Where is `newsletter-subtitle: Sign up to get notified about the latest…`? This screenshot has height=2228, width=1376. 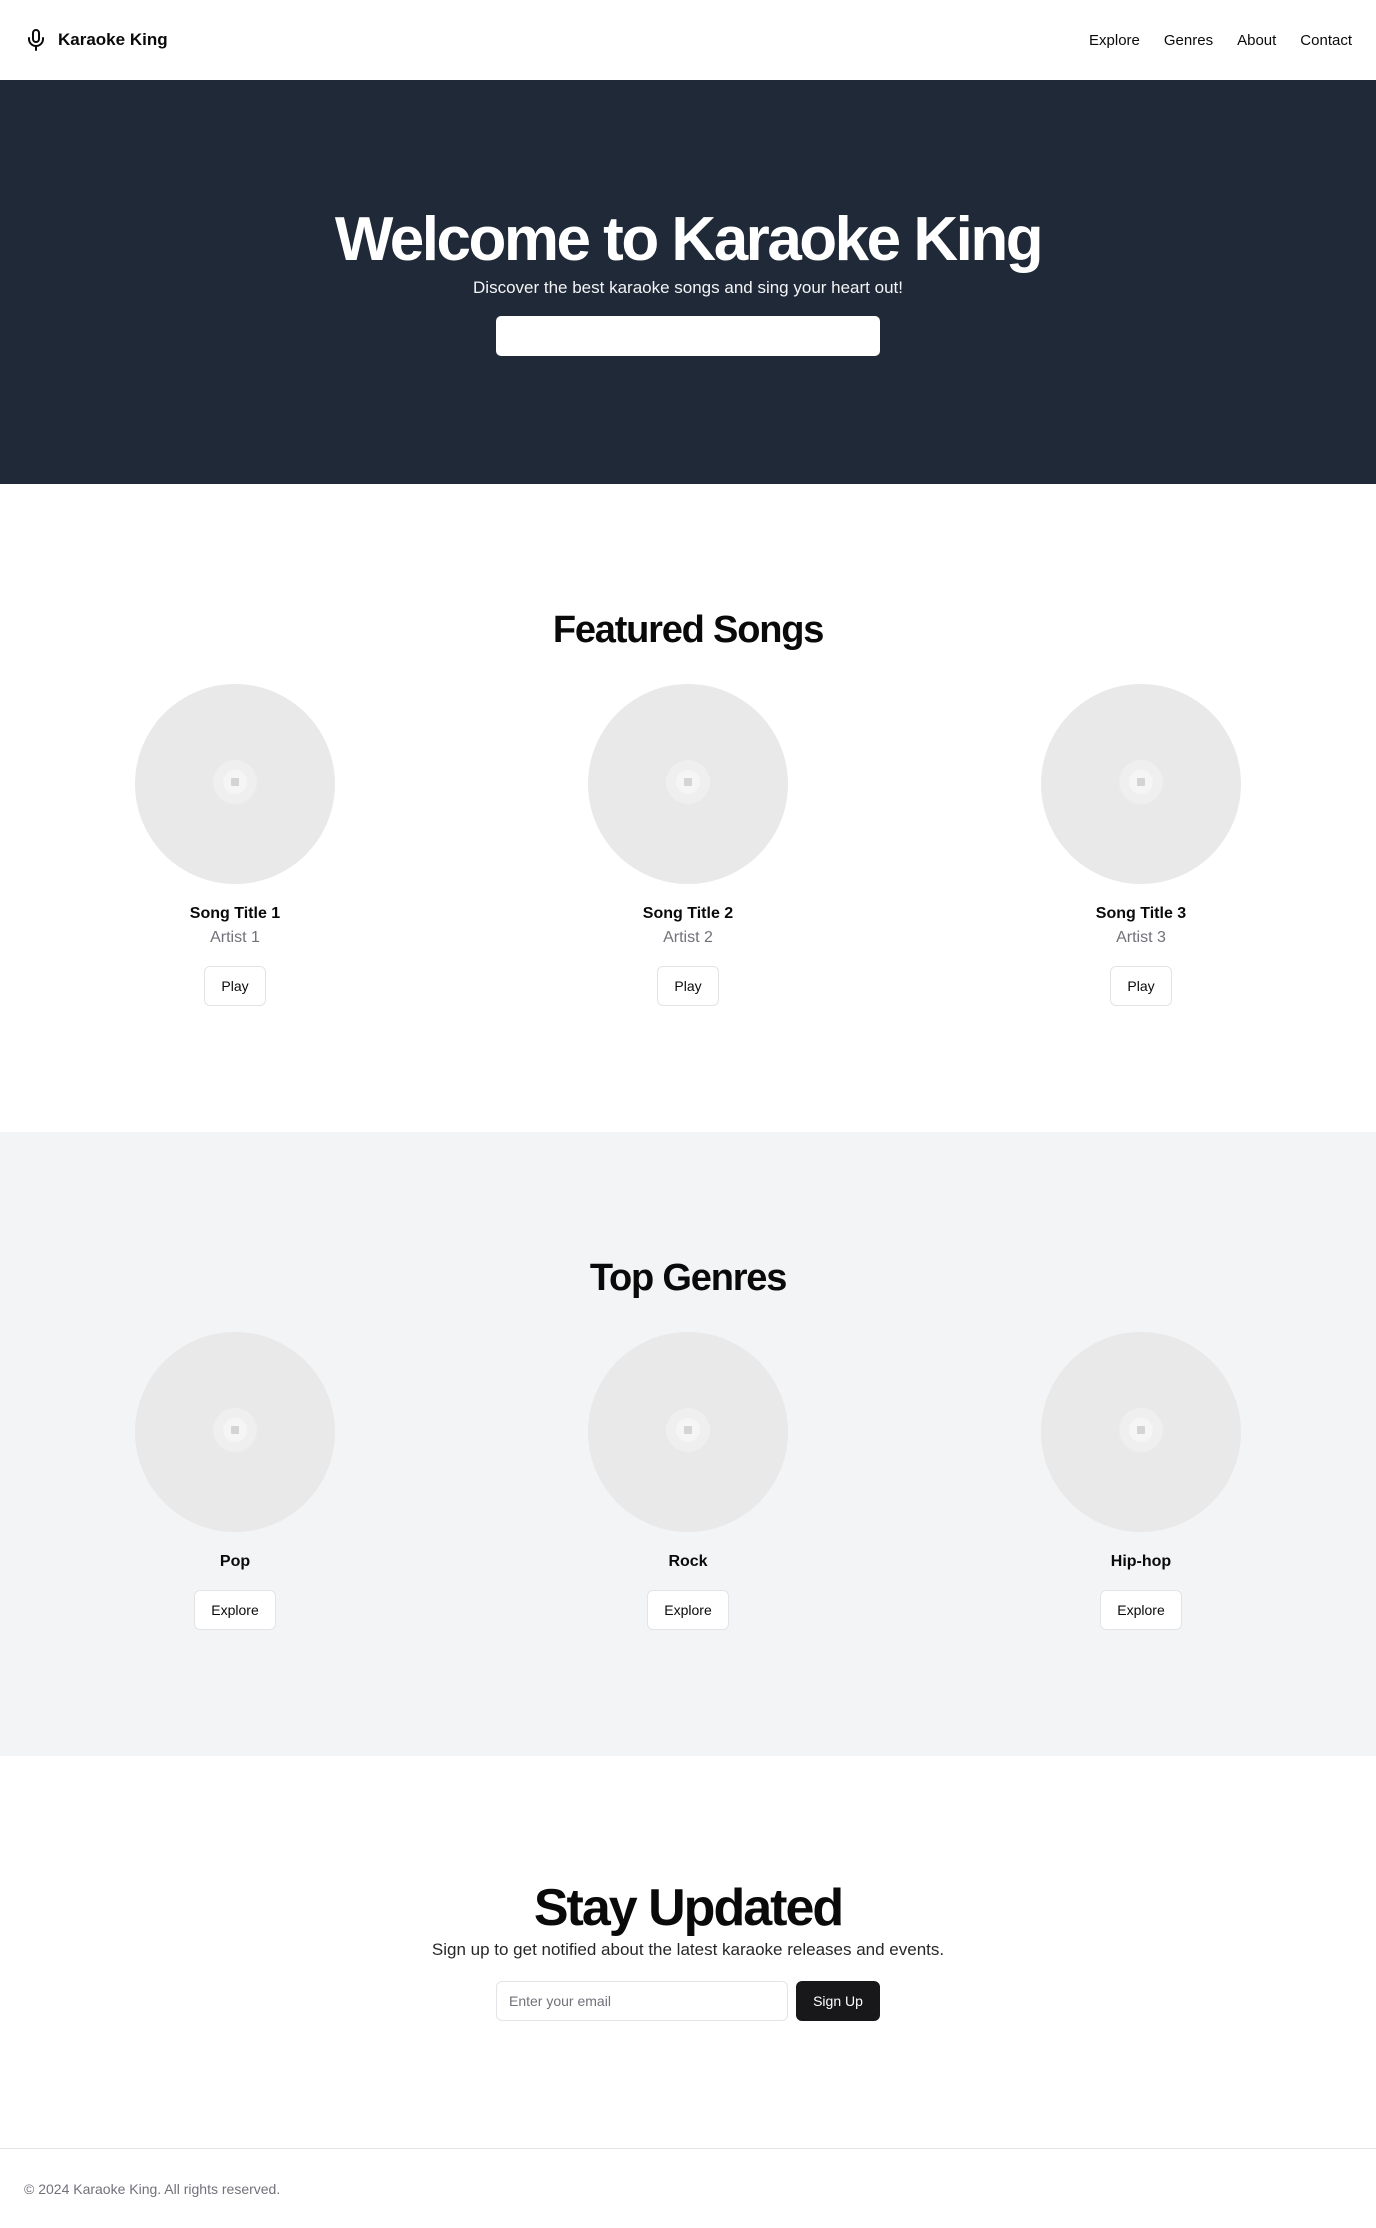
newsletter-subtitle: Sign up to get notified about the latest… is located at coordinates (688, 1949).